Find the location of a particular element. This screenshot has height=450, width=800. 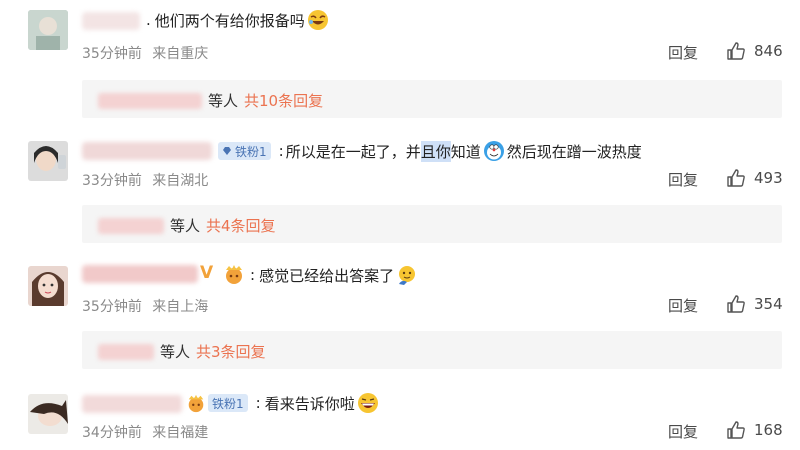

comment-meta: 35分钟前 来自重庆 is located at coordinates (145, 53).